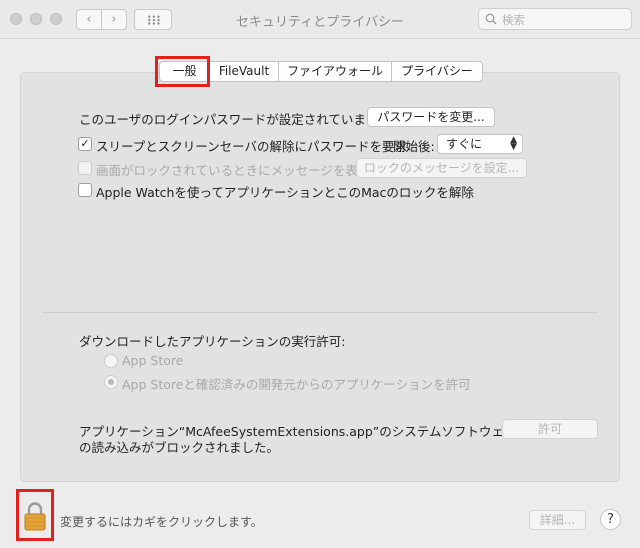 This screenshot has height=548, width=640. What do you see at coordinates (229, 119) in the screenshot?
I see `password-status-text: このユーザのログインパスワードが設定されています` at bounding box center [229, 119].